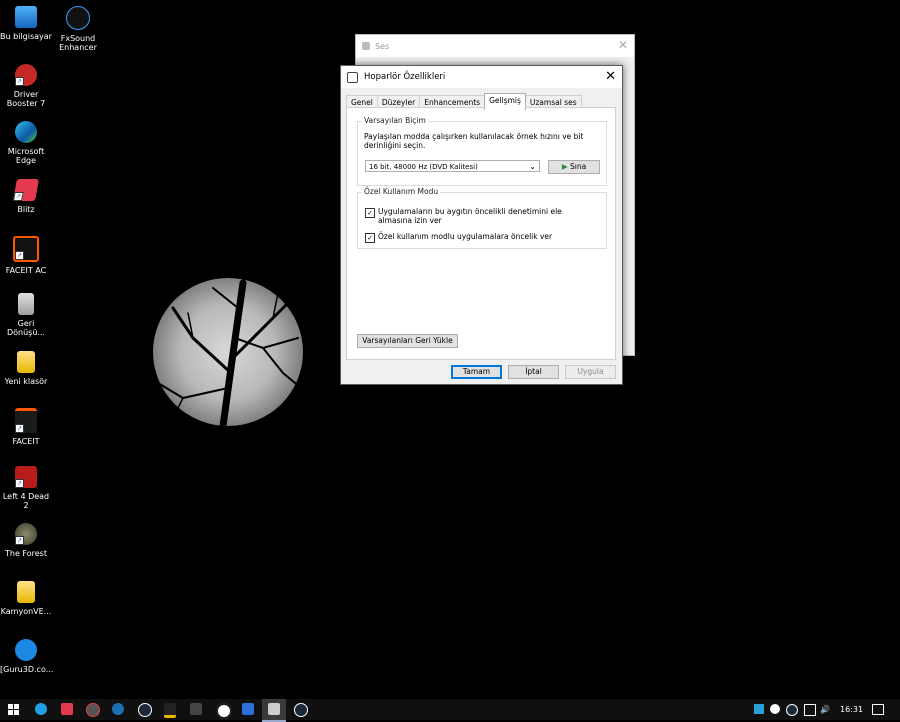 Image resolution: width=900 pixels, height=722 pixels. What do you see at coordinates (26, 75) in the screenshot?
I see `driver-booster-icon: ↗` at bounding box center [26, 75].